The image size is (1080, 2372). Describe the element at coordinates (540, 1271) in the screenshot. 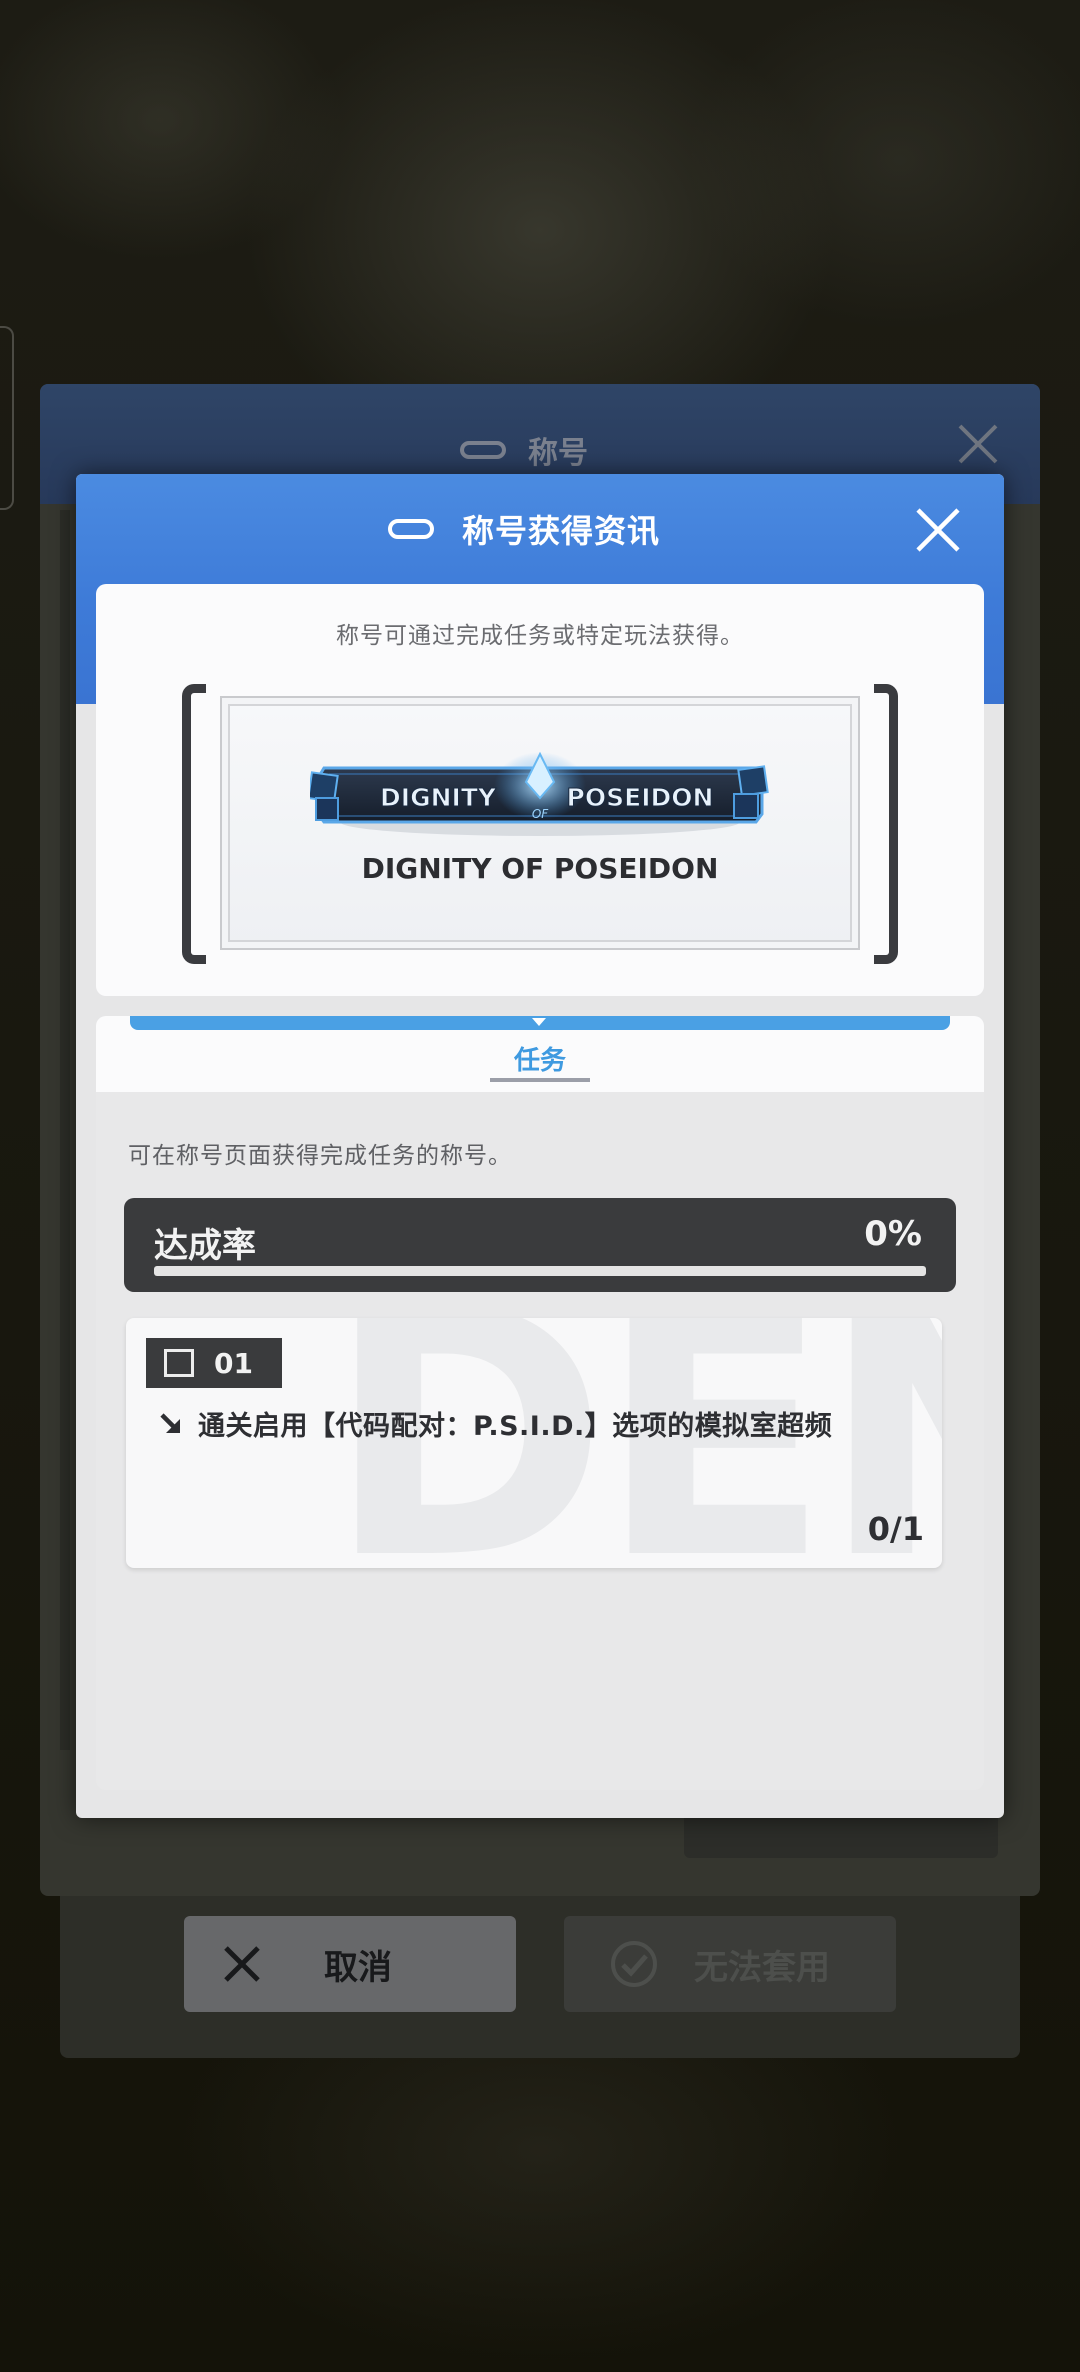

I see `completion-progress-bar` at that location.